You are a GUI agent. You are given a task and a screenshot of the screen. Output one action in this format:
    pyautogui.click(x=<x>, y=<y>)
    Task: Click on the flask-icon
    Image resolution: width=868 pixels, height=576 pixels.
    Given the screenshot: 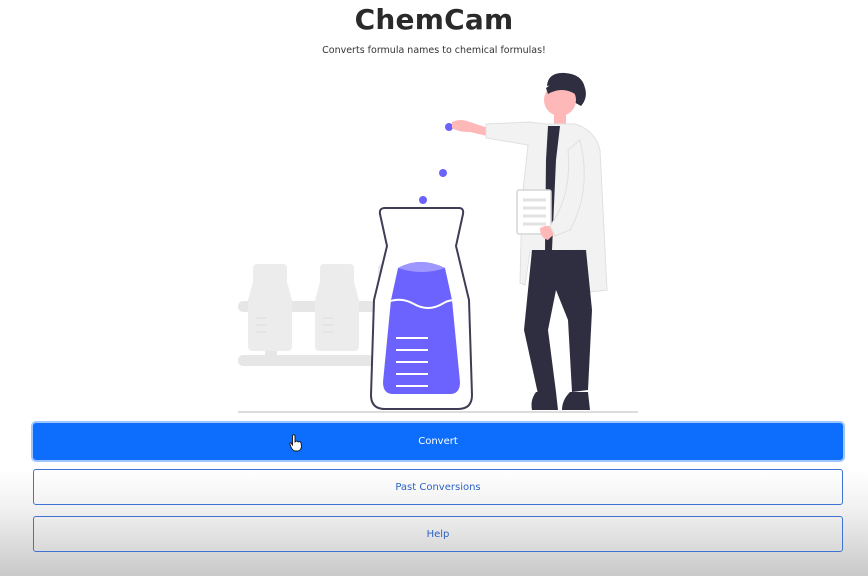 What is the action you would take?
    pyautogui.click(x=421, y=308)
    